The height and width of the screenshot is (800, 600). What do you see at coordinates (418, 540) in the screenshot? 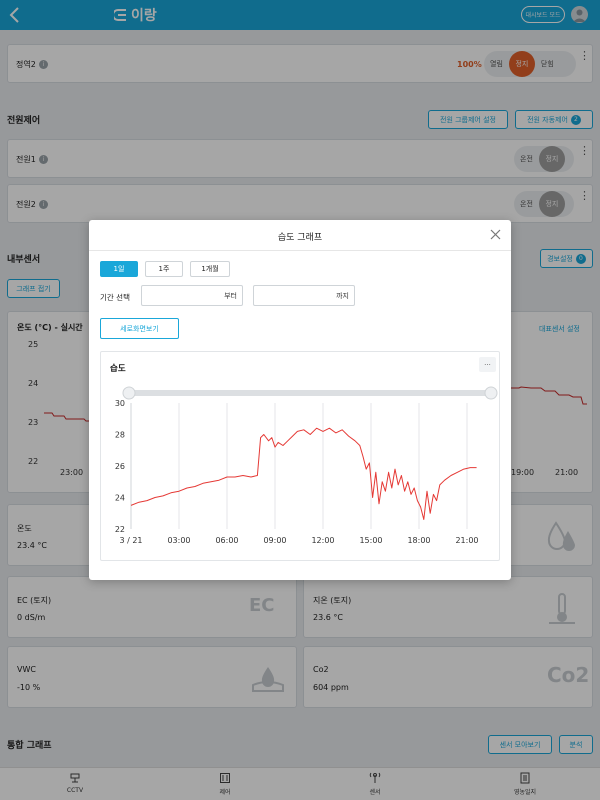
I see `x-tick-label: 18:00` at bounding box center [418, 540].